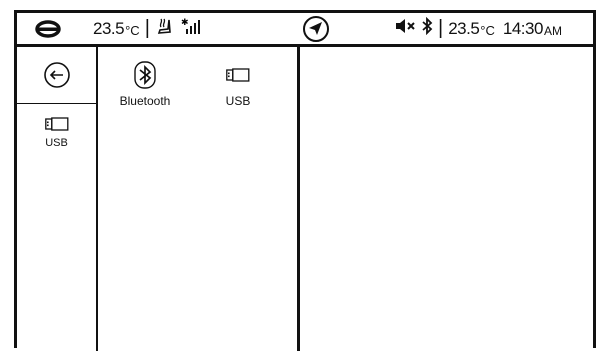  I want to click on outside-temp-unit: °C, so click(132, 30).